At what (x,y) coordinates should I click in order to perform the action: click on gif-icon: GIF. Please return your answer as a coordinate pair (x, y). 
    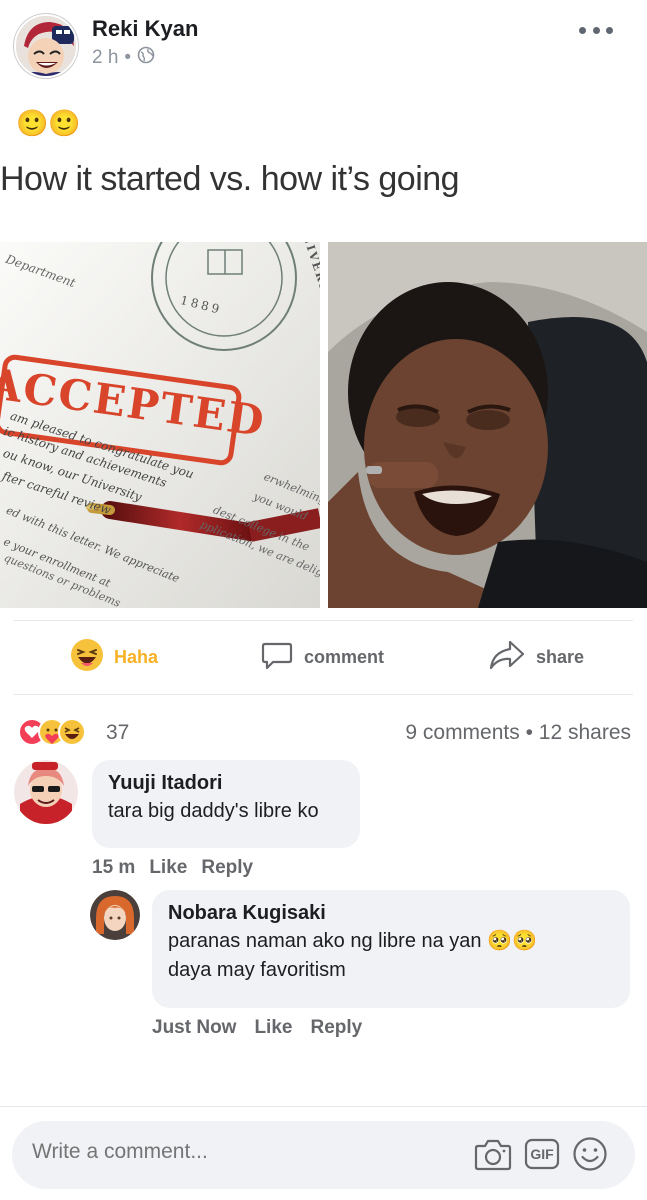
    Looking at the image, I should click on (542, 1156).